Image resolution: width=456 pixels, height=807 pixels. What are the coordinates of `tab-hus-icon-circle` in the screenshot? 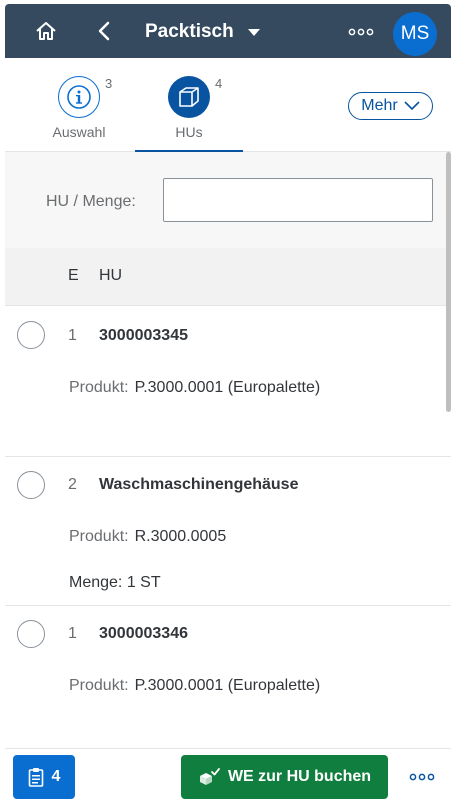 It's located at (189, 97).